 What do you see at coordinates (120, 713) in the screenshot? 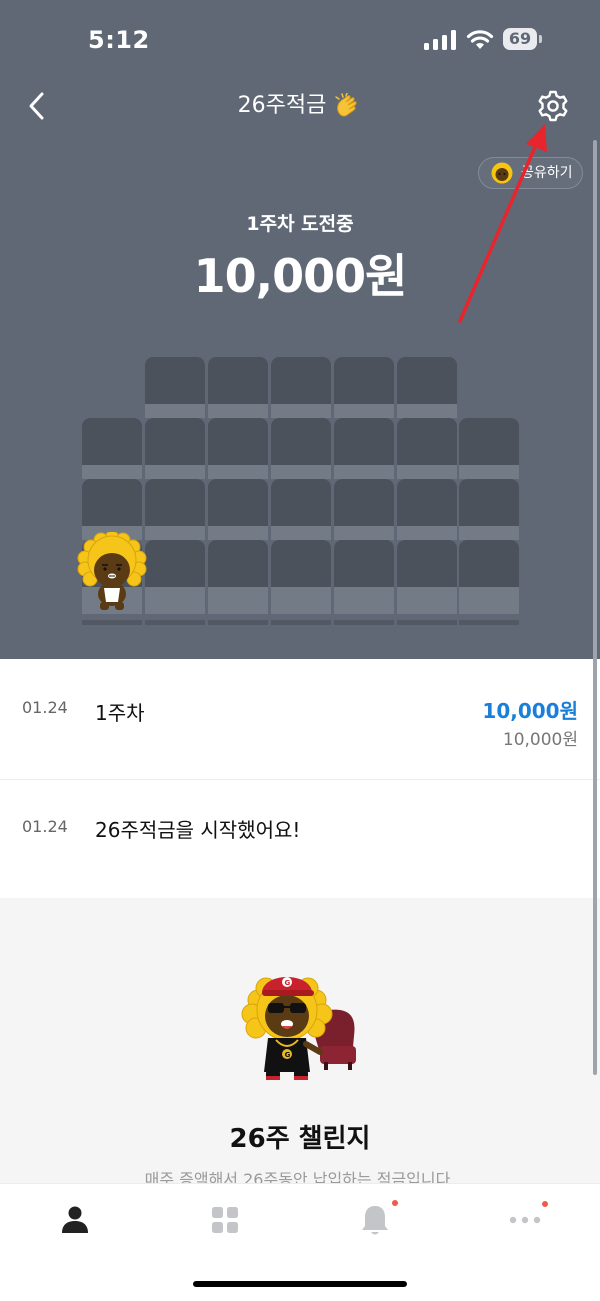
I see `history-title: 1주차` at bounding box center [120, 713].